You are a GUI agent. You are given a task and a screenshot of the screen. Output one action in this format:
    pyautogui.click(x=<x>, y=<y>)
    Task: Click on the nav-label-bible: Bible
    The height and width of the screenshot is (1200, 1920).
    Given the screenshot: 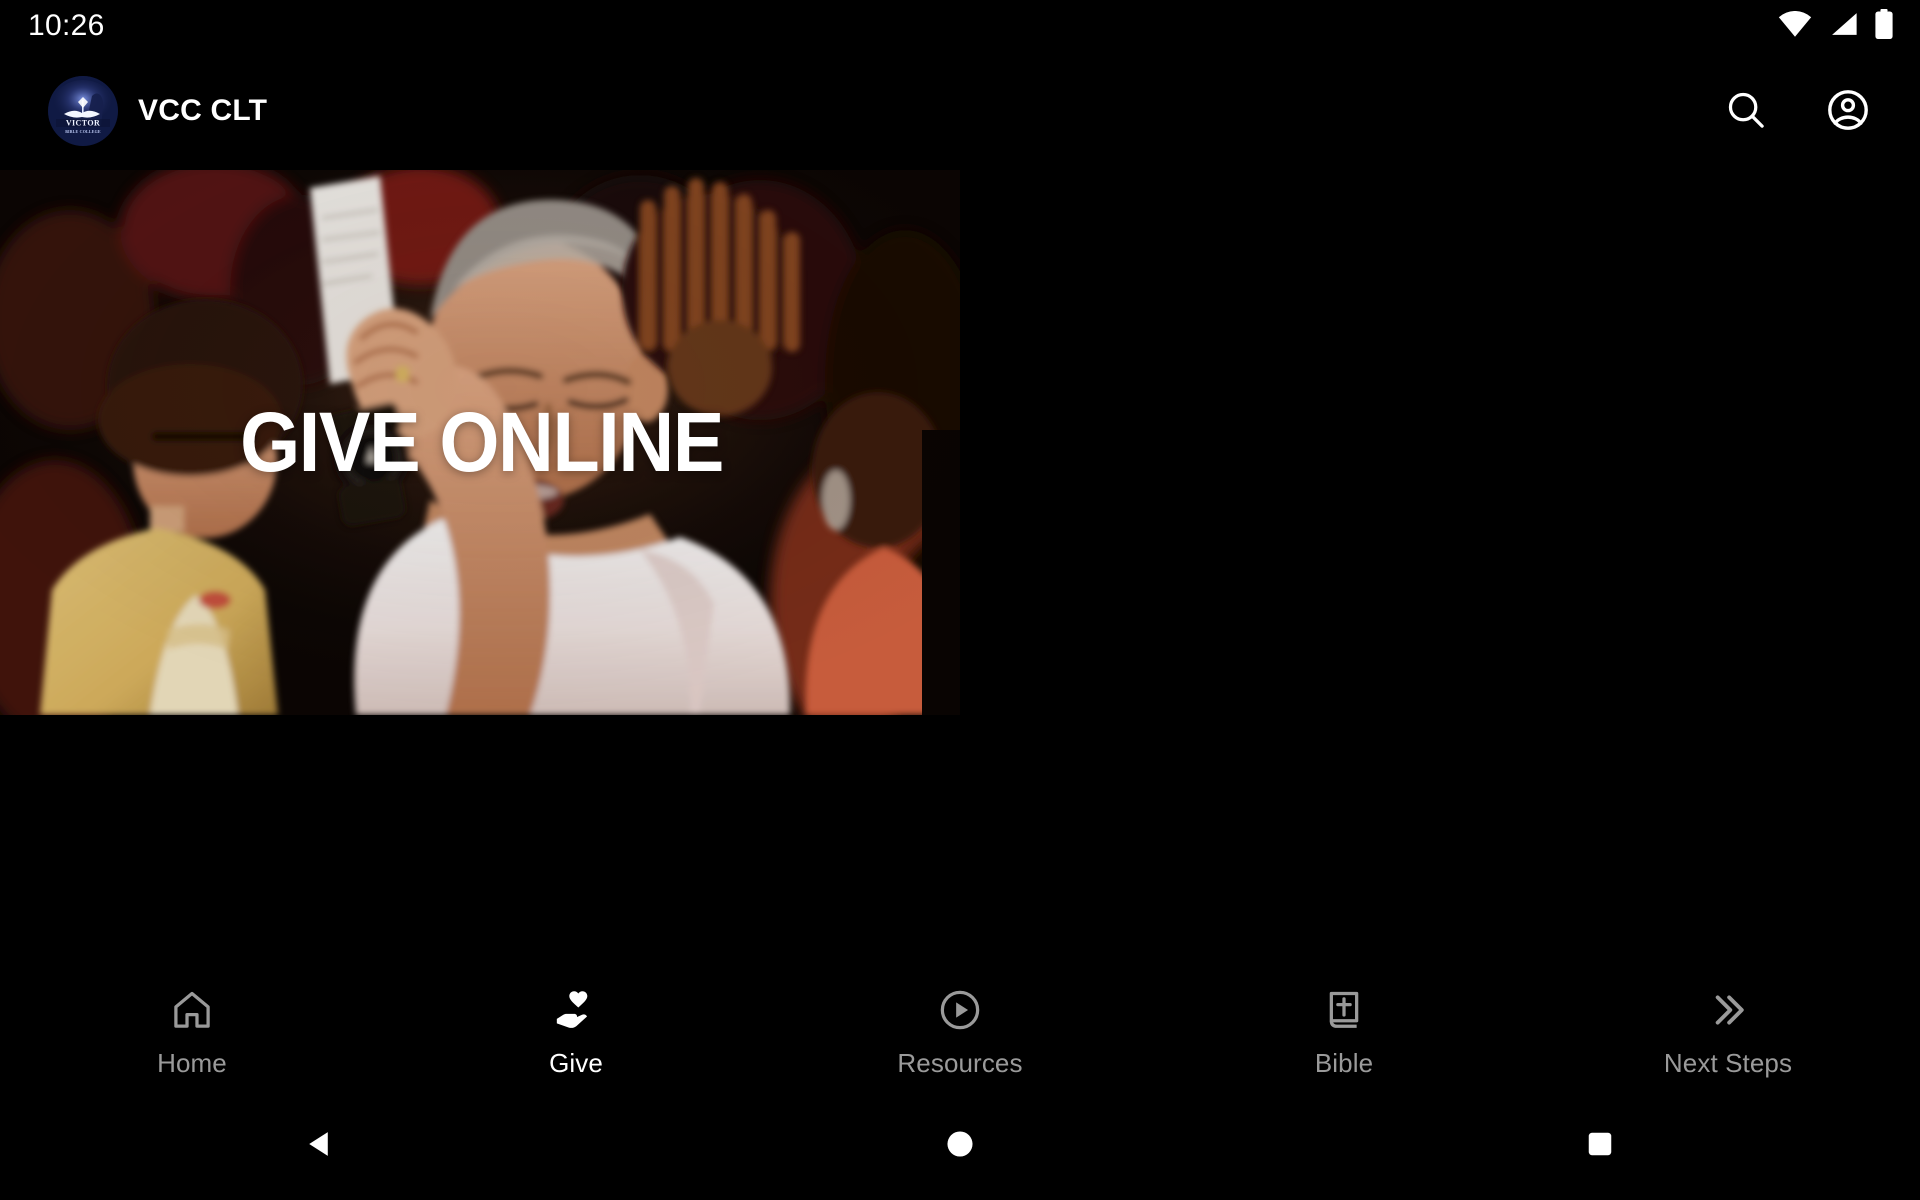 What is the action you would take?
    pyautogui.click(x=1344, y=1062)
    